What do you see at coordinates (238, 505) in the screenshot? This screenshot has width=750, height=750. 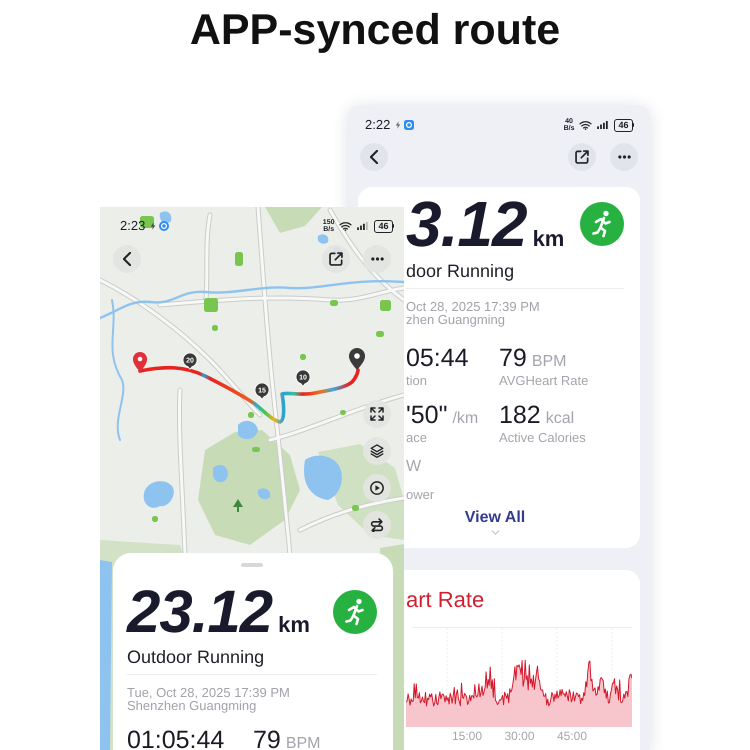 I see `tree-icon` at bounding box center [238, 505].